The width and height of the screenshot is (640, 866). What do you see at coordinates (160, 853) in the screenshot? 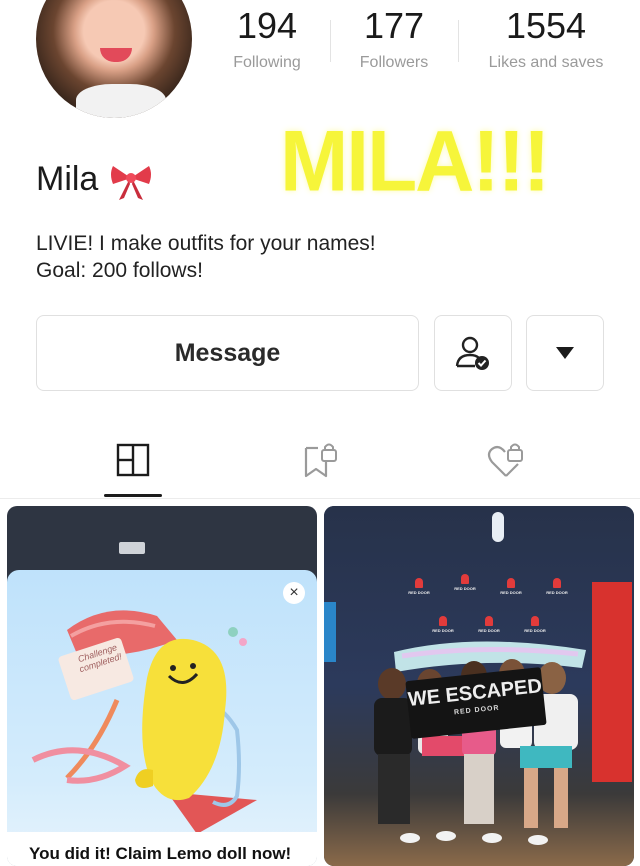
I see `popup-title: You did it! Claim Lemo doll now!` at bounding box center [160, 853].